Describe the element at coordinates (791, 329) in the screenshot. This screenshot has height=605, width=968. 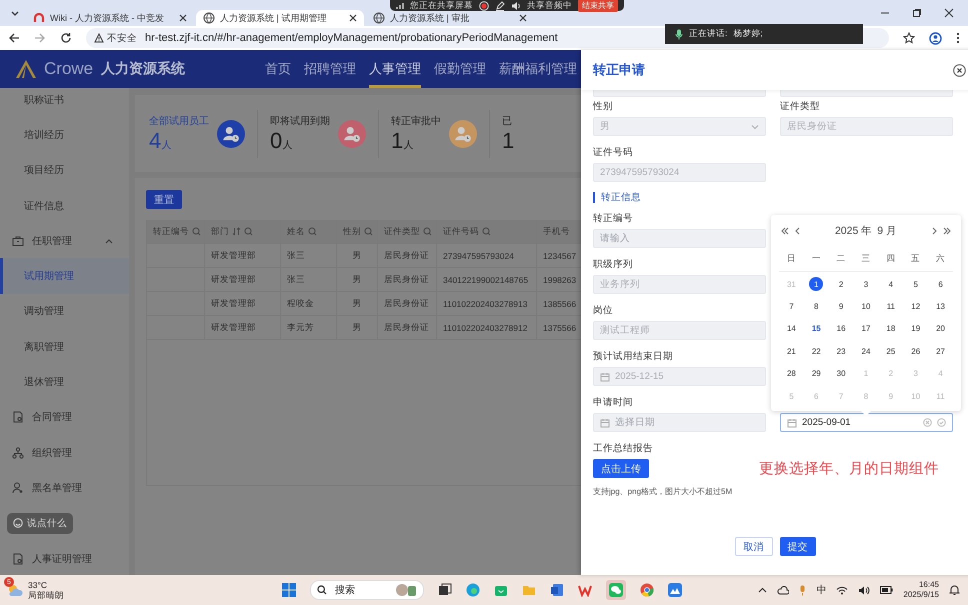
I see `calendar-day: 14` at that location.